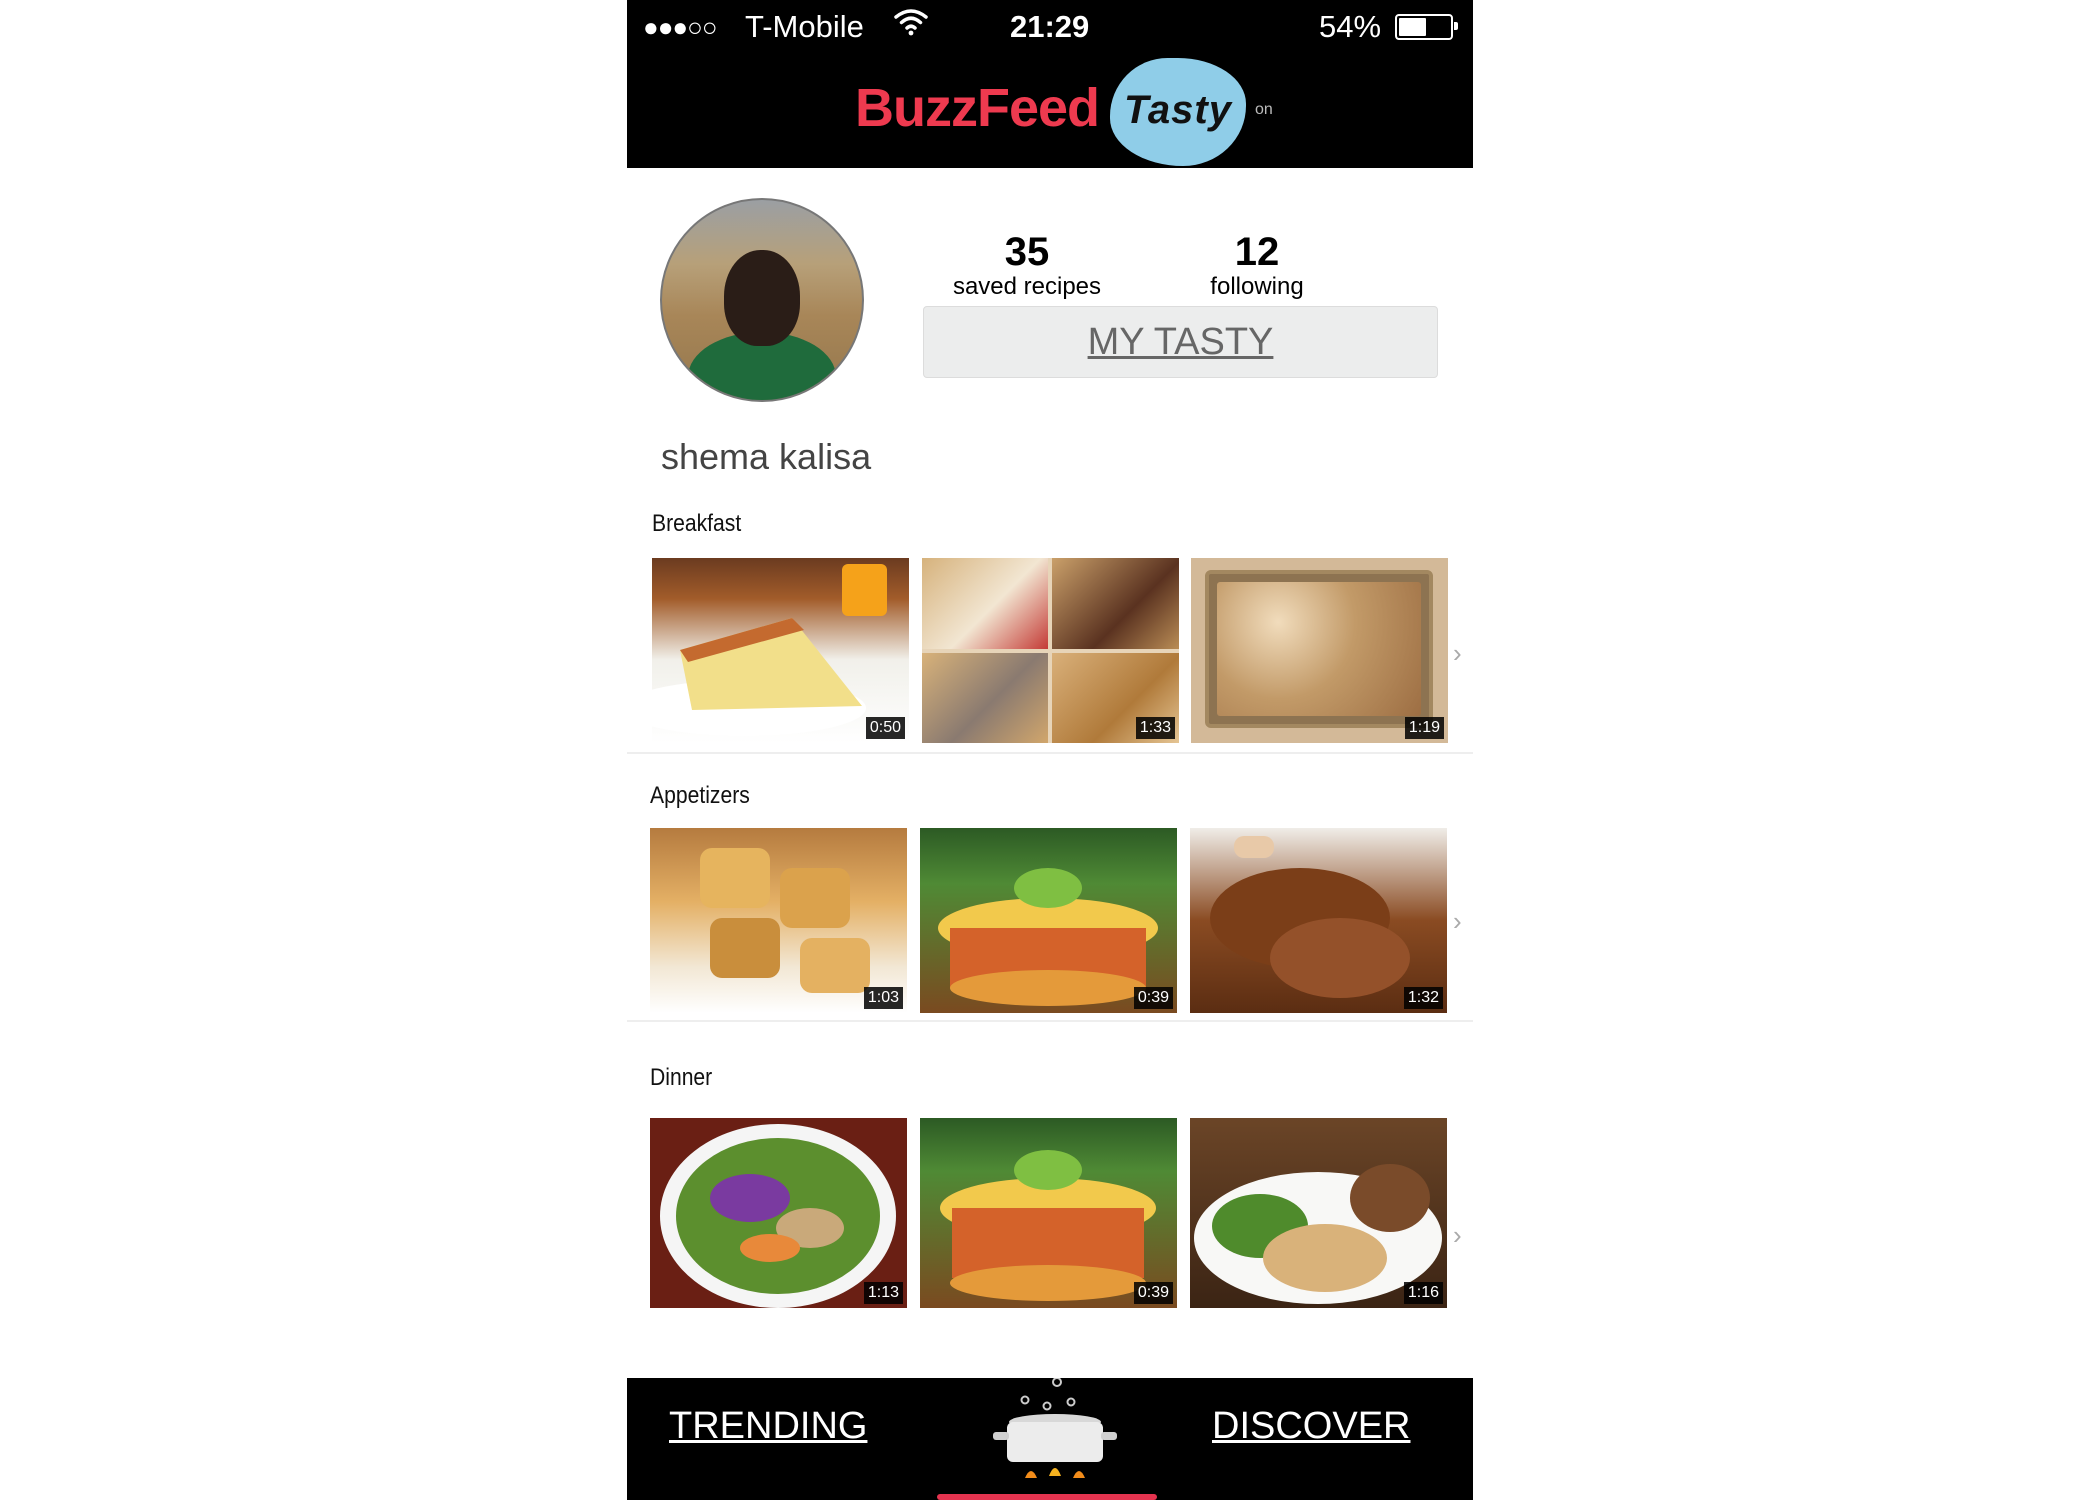 This screenshot has height=1500, width=2100. Describe the element at coordinates (1424, 728) in the screenshot. I see `video-duration: 1:19` at that location.